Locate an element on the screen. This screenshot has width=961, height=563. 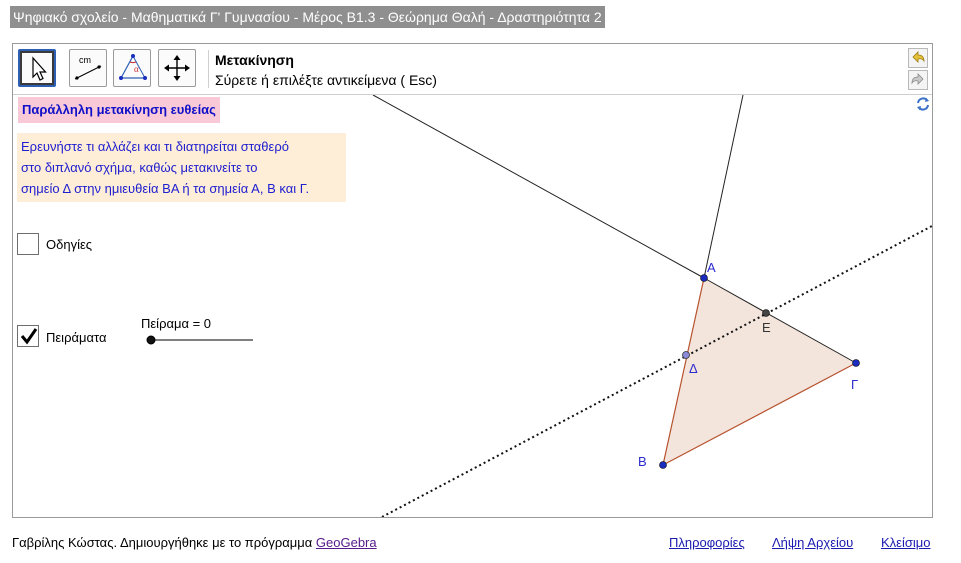
distance-tool-button: cm is located at coordinates (88, 68).